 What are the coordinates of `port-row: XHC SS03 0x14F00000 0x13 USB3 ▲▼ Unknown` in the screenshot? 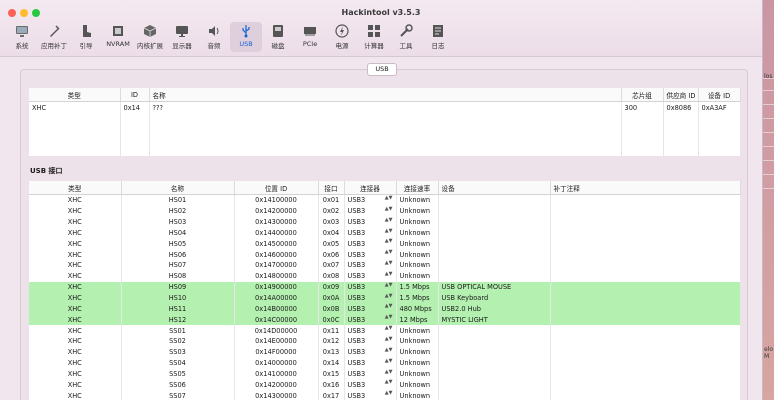 It's located at (385, 352).